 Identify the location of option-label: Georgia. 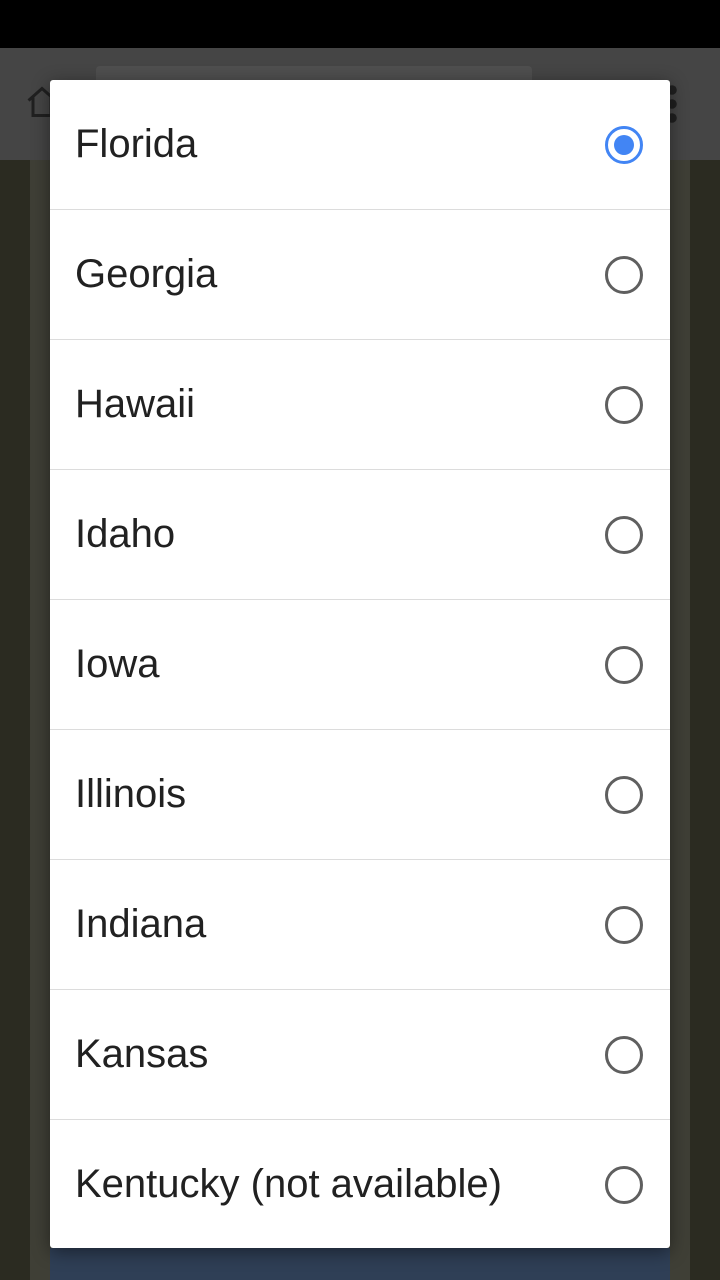
(146, 274).